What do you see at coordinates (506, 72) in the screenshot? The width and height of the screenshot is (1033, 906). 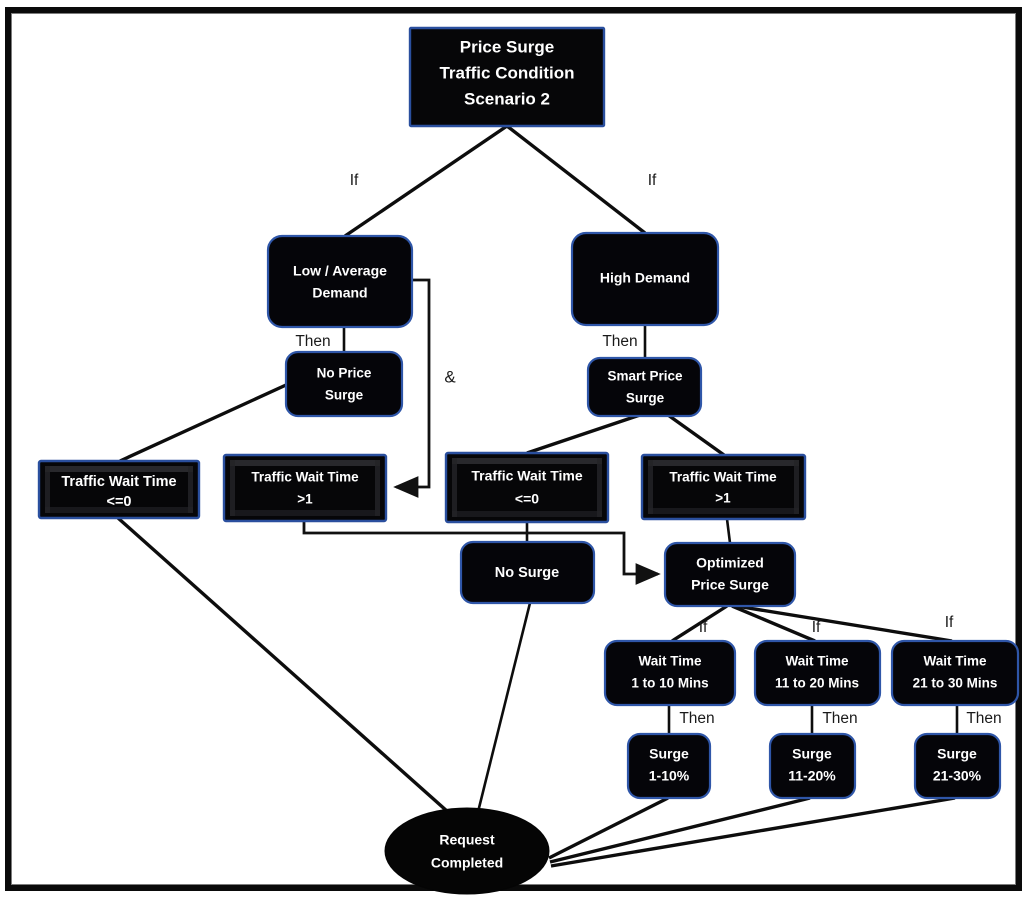 I see `node-root-line-2: Traffic Condition` at bounding box center [506, 72].